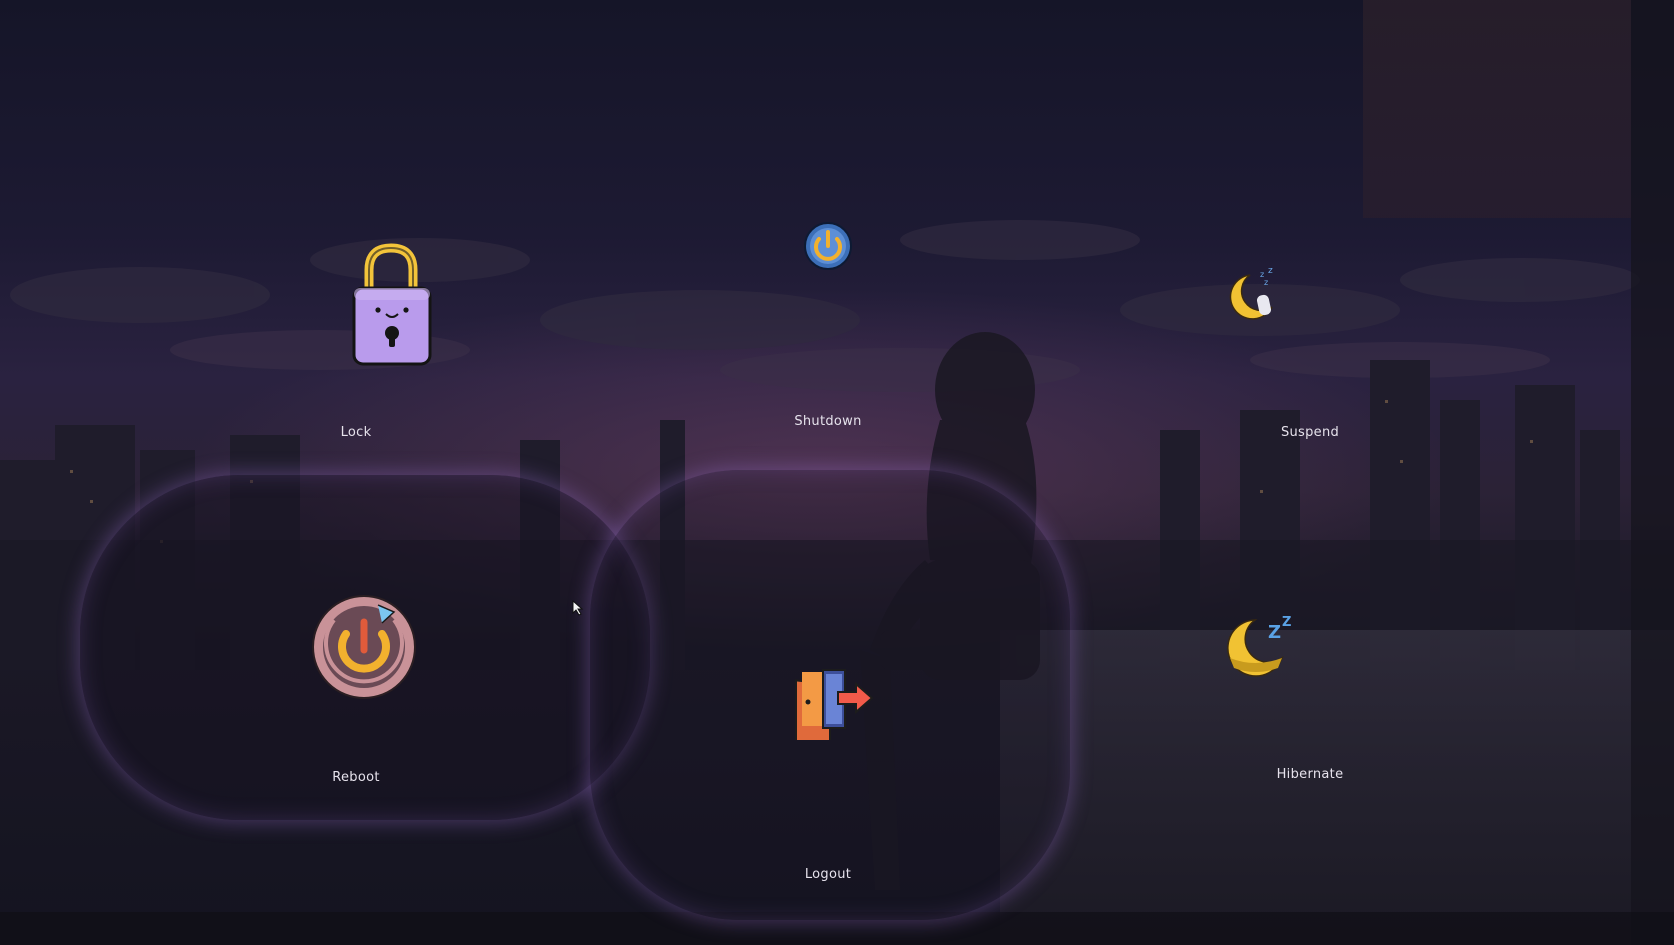 The image size is (1674, 945). Describe the element at coordinates (828, 350) in the screenshot. I see `shutdown-button: Shutdown` at that location.